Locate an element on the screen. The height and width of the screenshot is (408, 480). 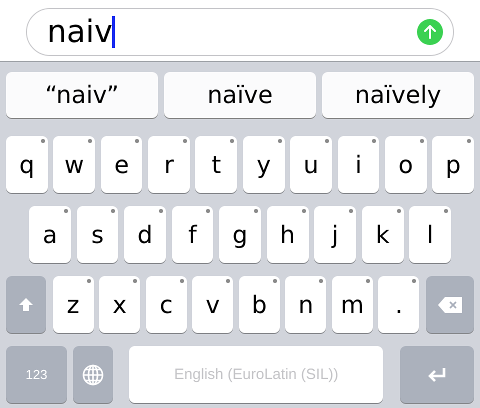
letter-key: b is located at coordinates (259, 304).